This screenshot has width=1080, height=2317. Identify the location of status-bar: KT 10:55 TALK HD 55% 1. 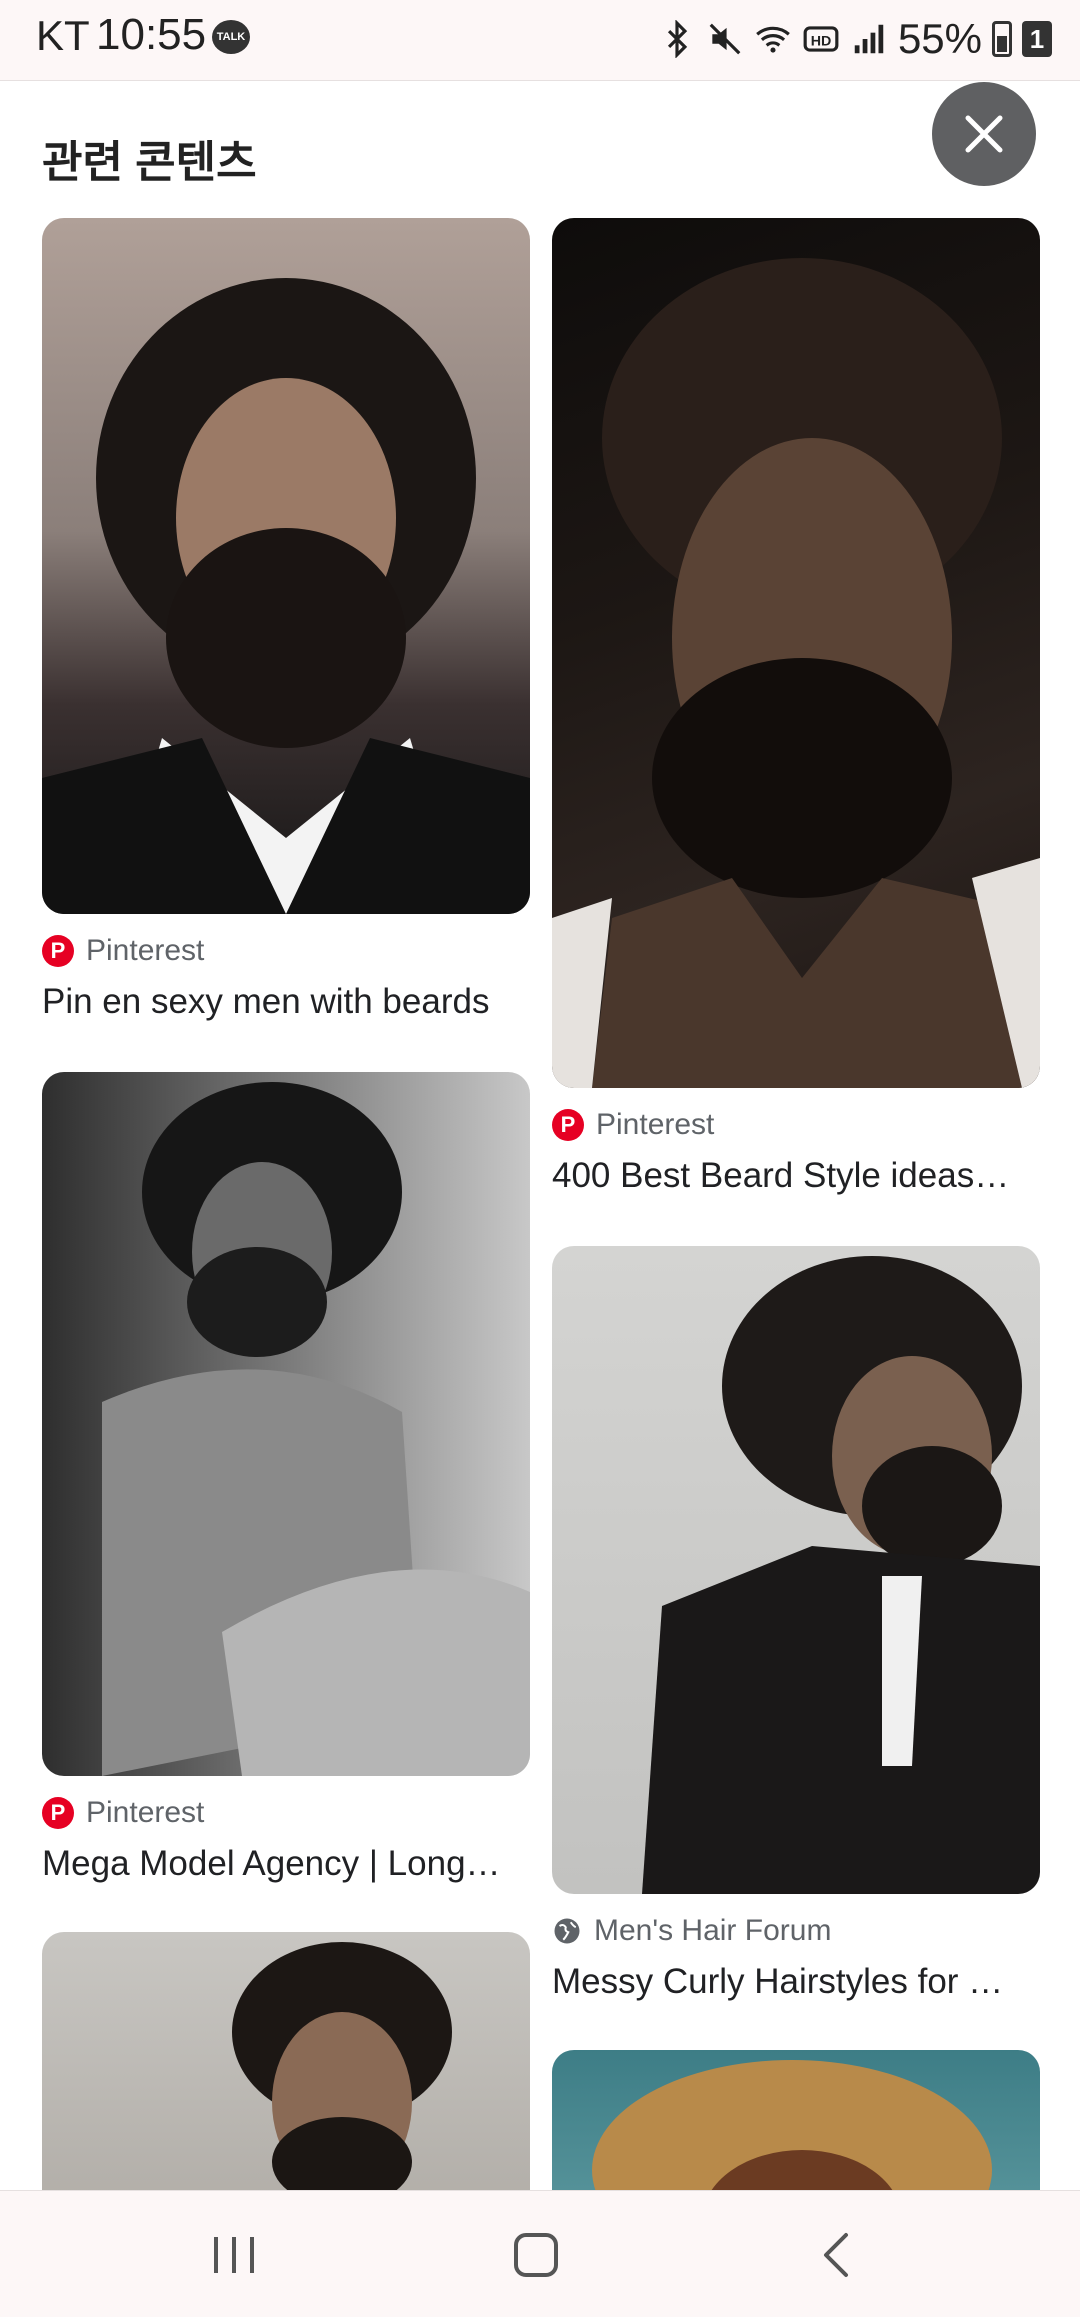
(540, 40).